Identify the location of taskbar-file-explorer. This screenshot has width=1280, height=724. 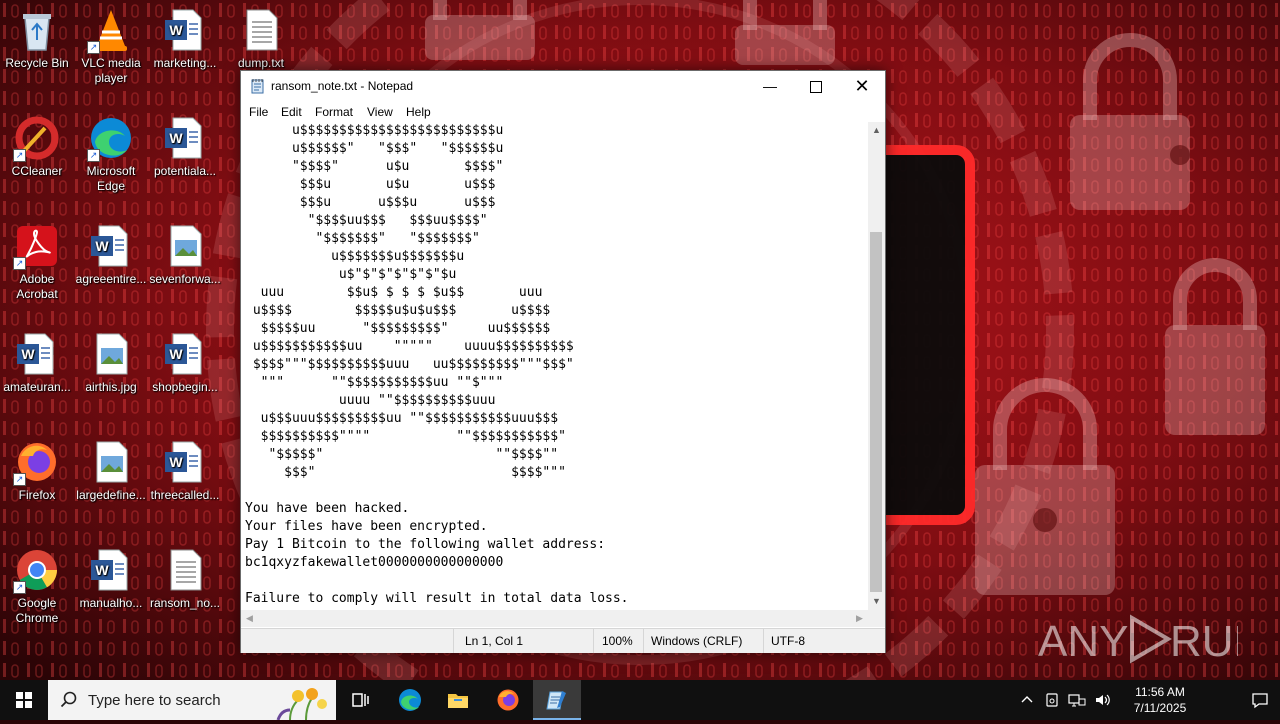
(458, 700).